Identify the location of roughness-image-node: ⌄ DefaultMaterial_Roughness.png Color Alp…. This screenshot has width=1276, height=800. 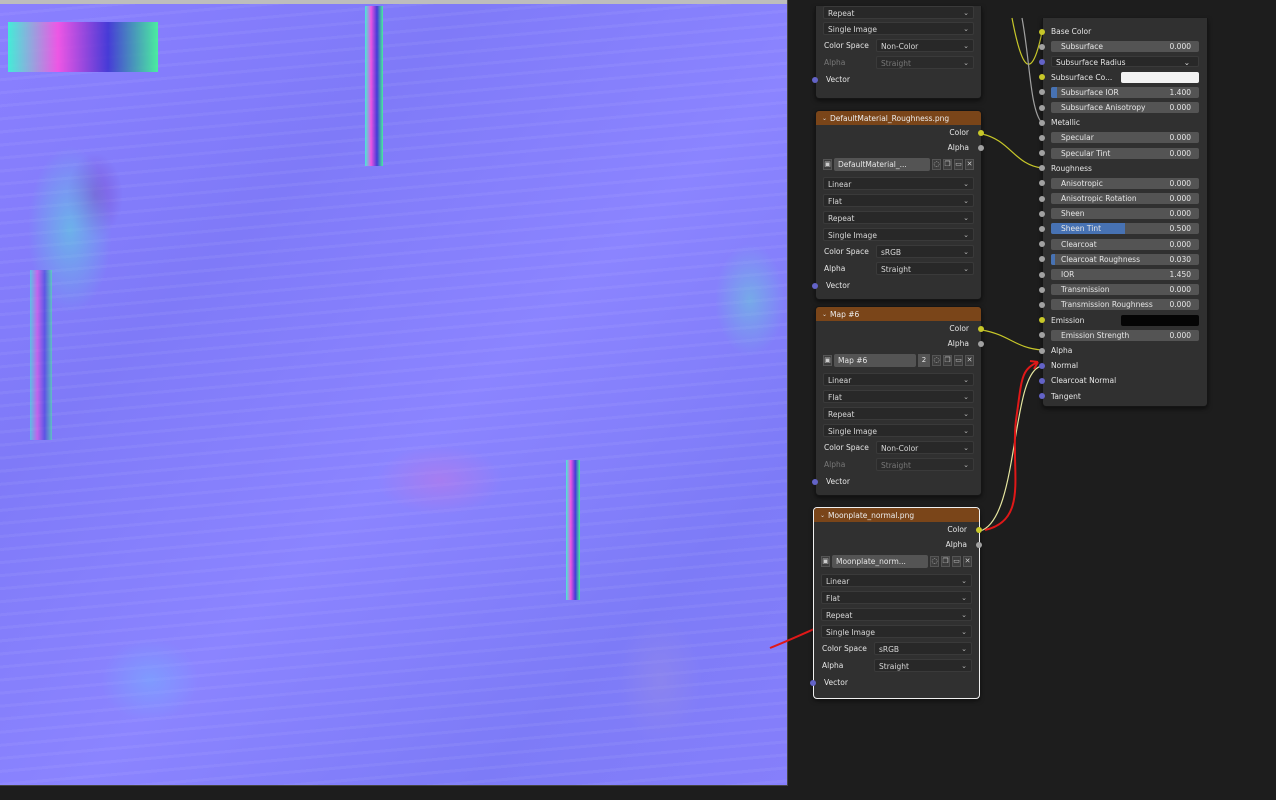
(898, 205).